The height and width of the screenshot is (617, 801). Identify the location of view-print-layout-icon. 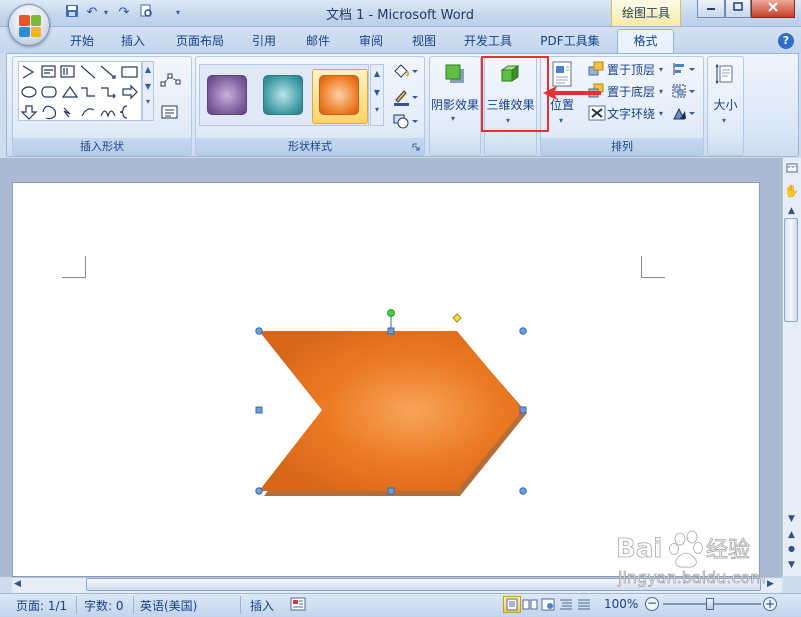
(512, 604).